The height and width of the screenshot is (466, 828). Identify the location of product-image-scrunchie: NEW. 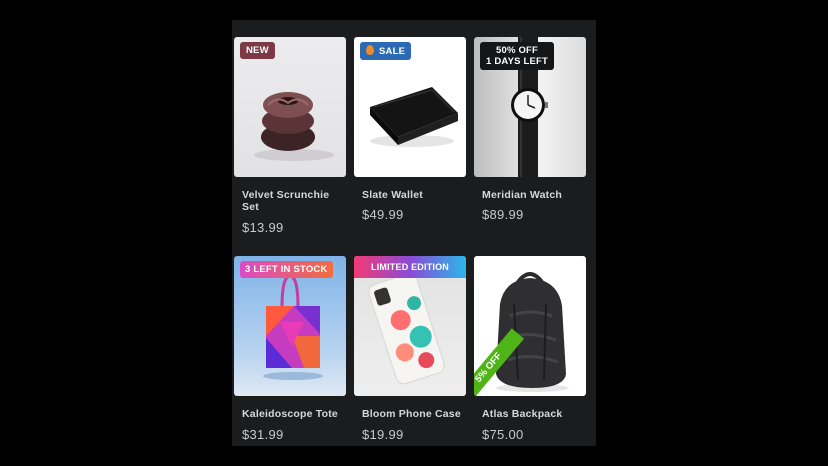
(290, 107).